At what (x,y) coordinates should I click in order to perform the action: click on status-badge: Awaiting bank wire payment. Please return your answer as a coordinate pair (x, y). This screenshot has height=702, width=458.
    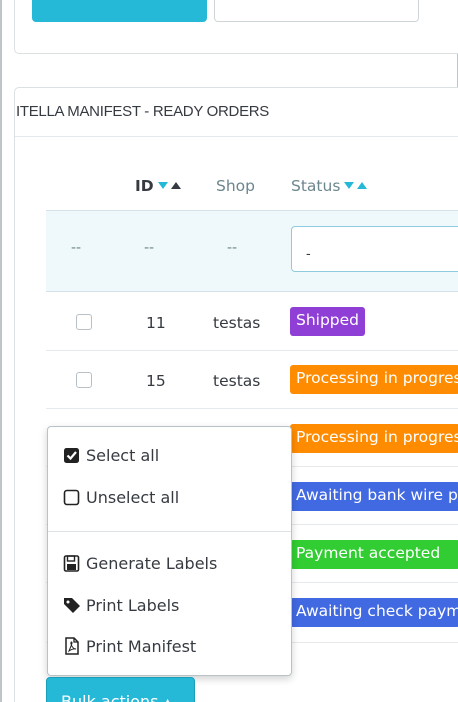
    Looking at the image, I should click on (374, 496).